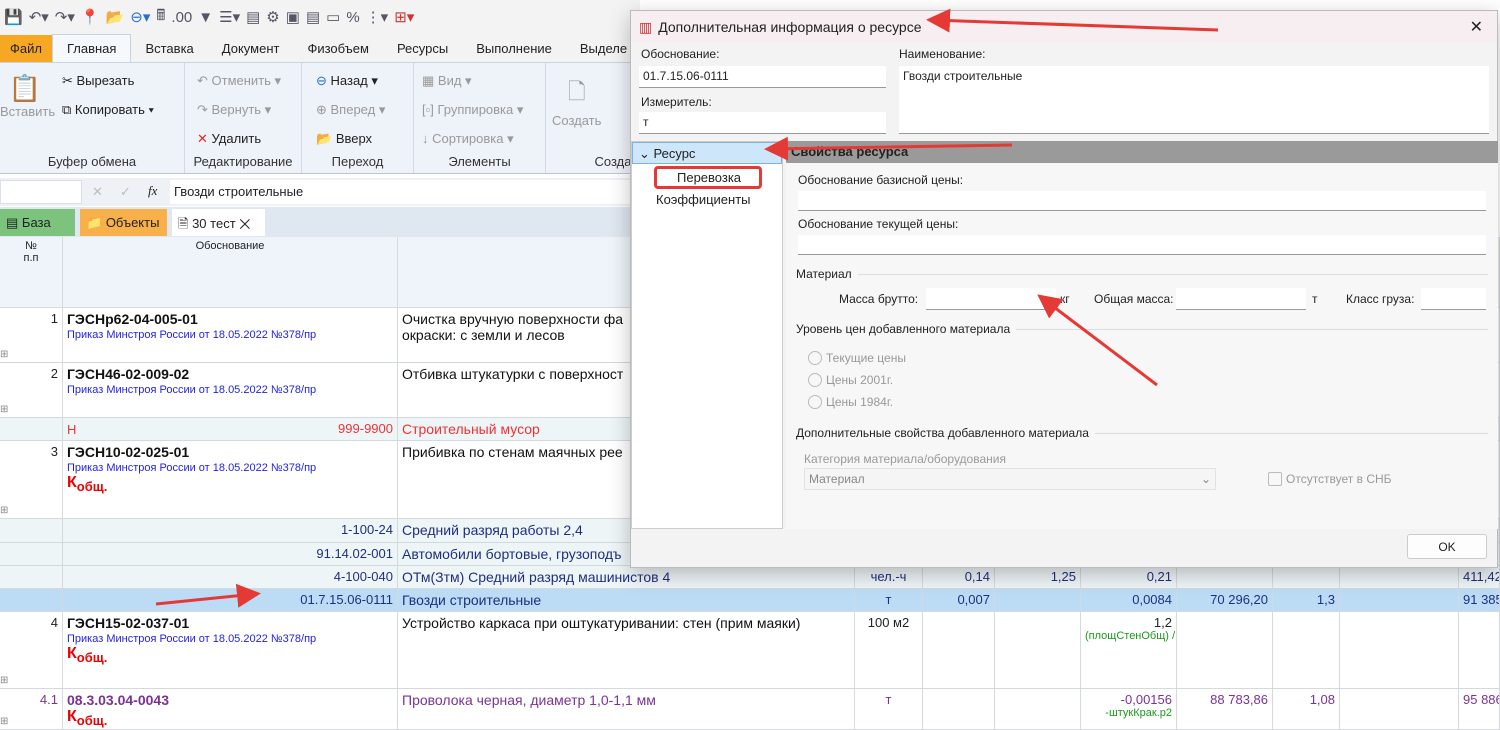 This screenshot has width=1500, height=730. I want to click on arrow-title, so click(1072, 20).